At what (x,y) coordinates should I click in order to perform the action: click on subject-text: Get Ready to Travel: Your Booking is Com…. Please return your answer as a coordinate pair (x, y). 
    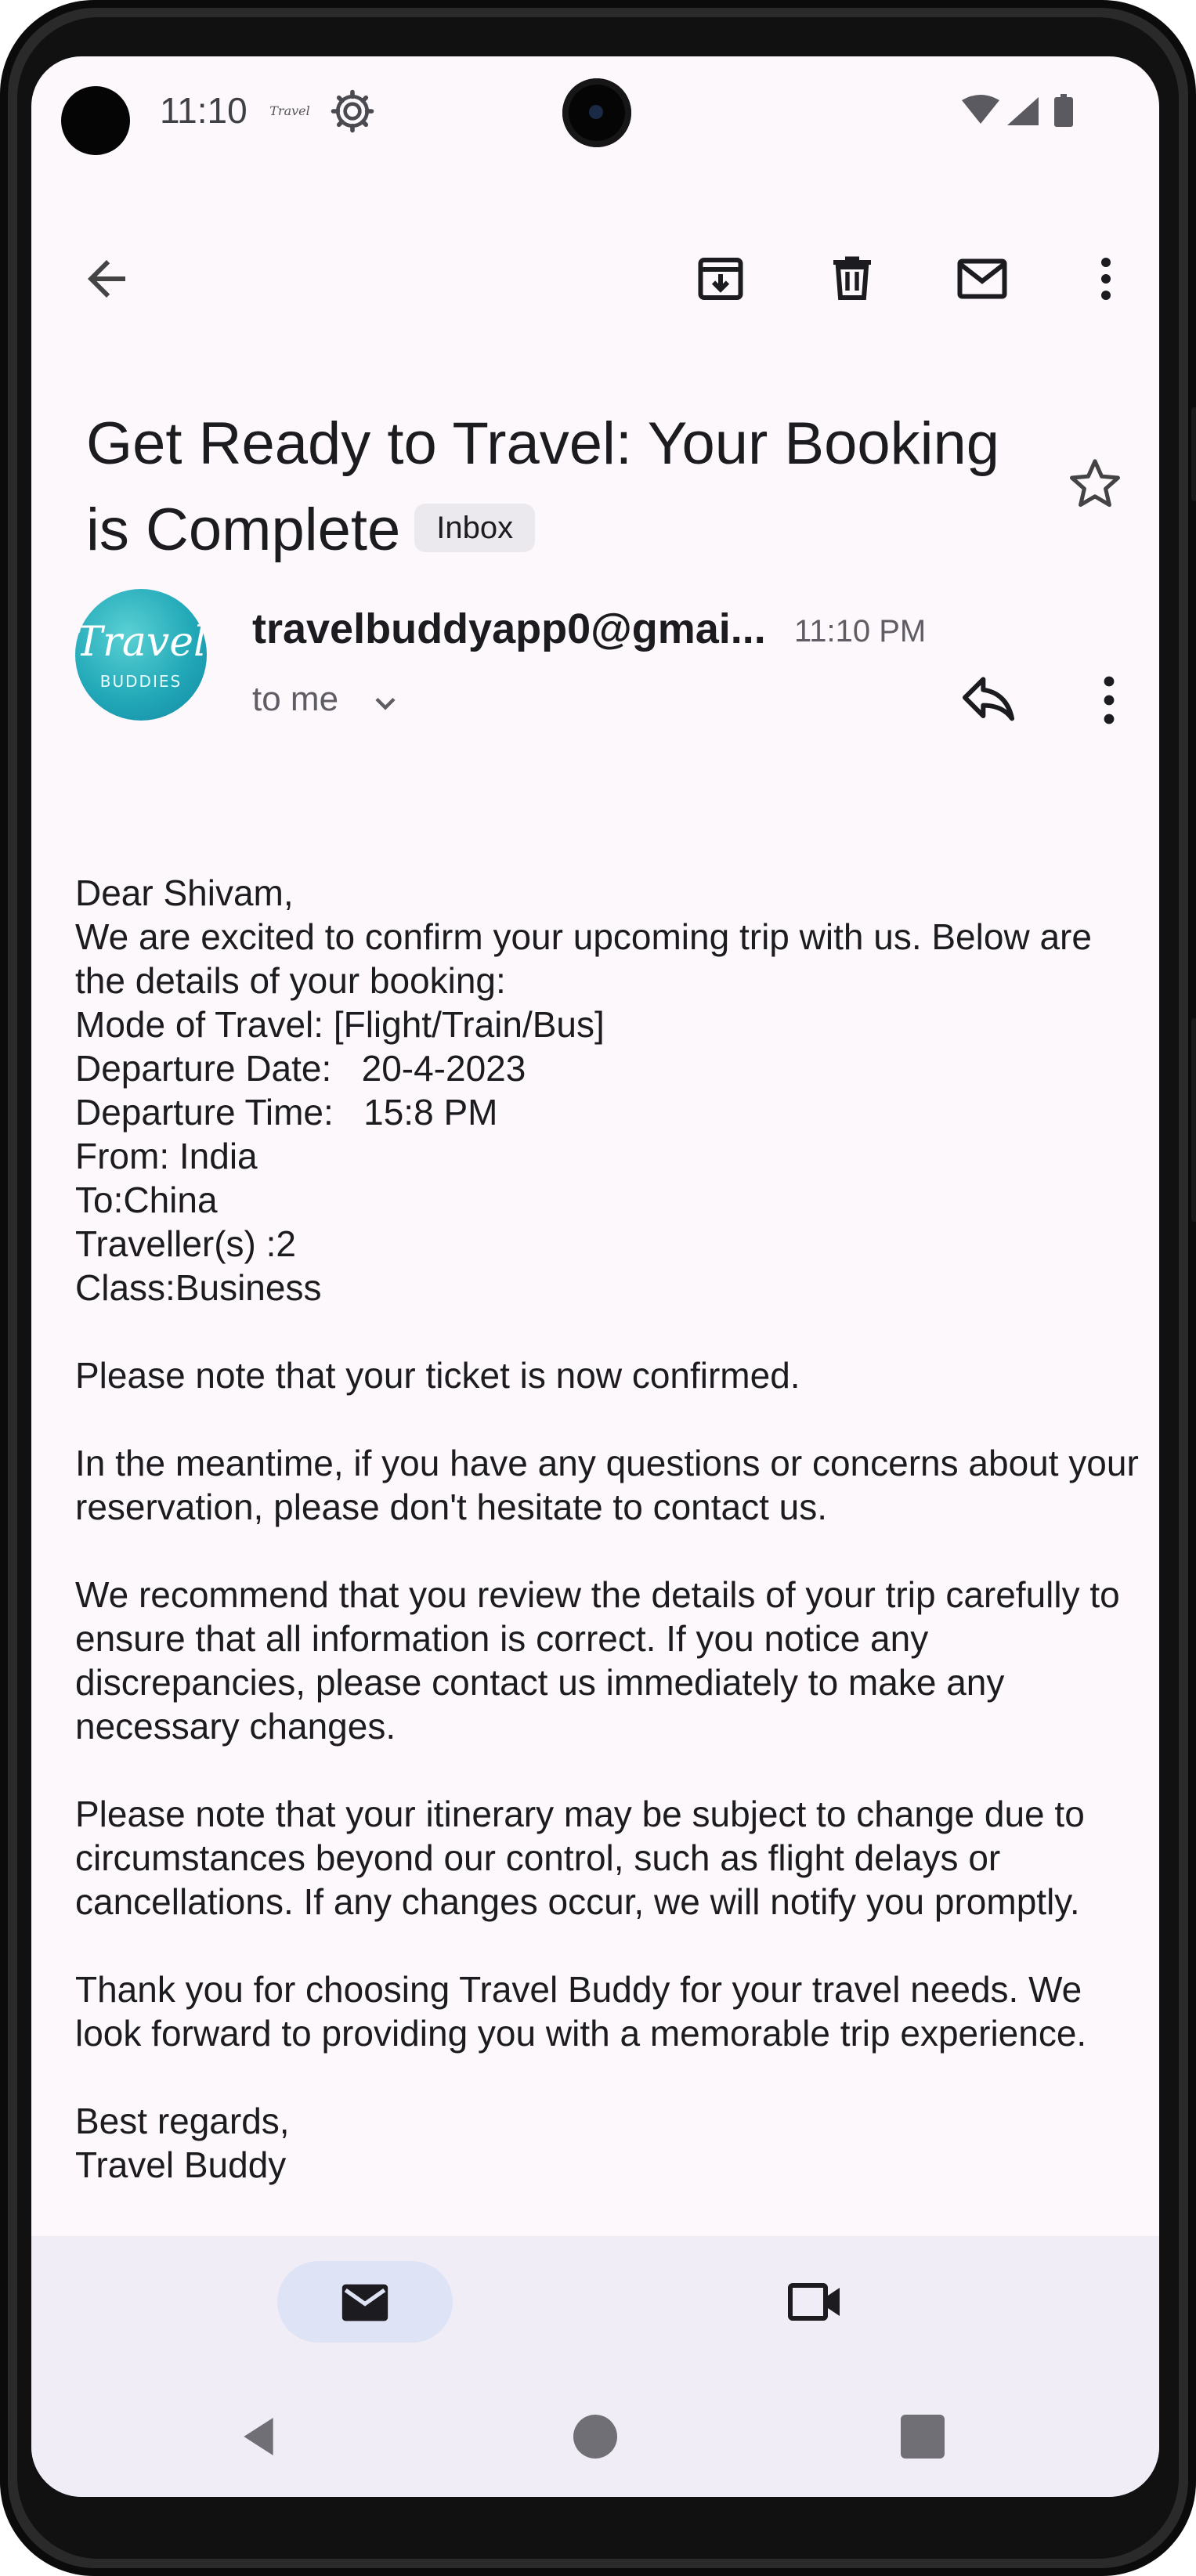
    Looking at the image, I should click on (543, 486).